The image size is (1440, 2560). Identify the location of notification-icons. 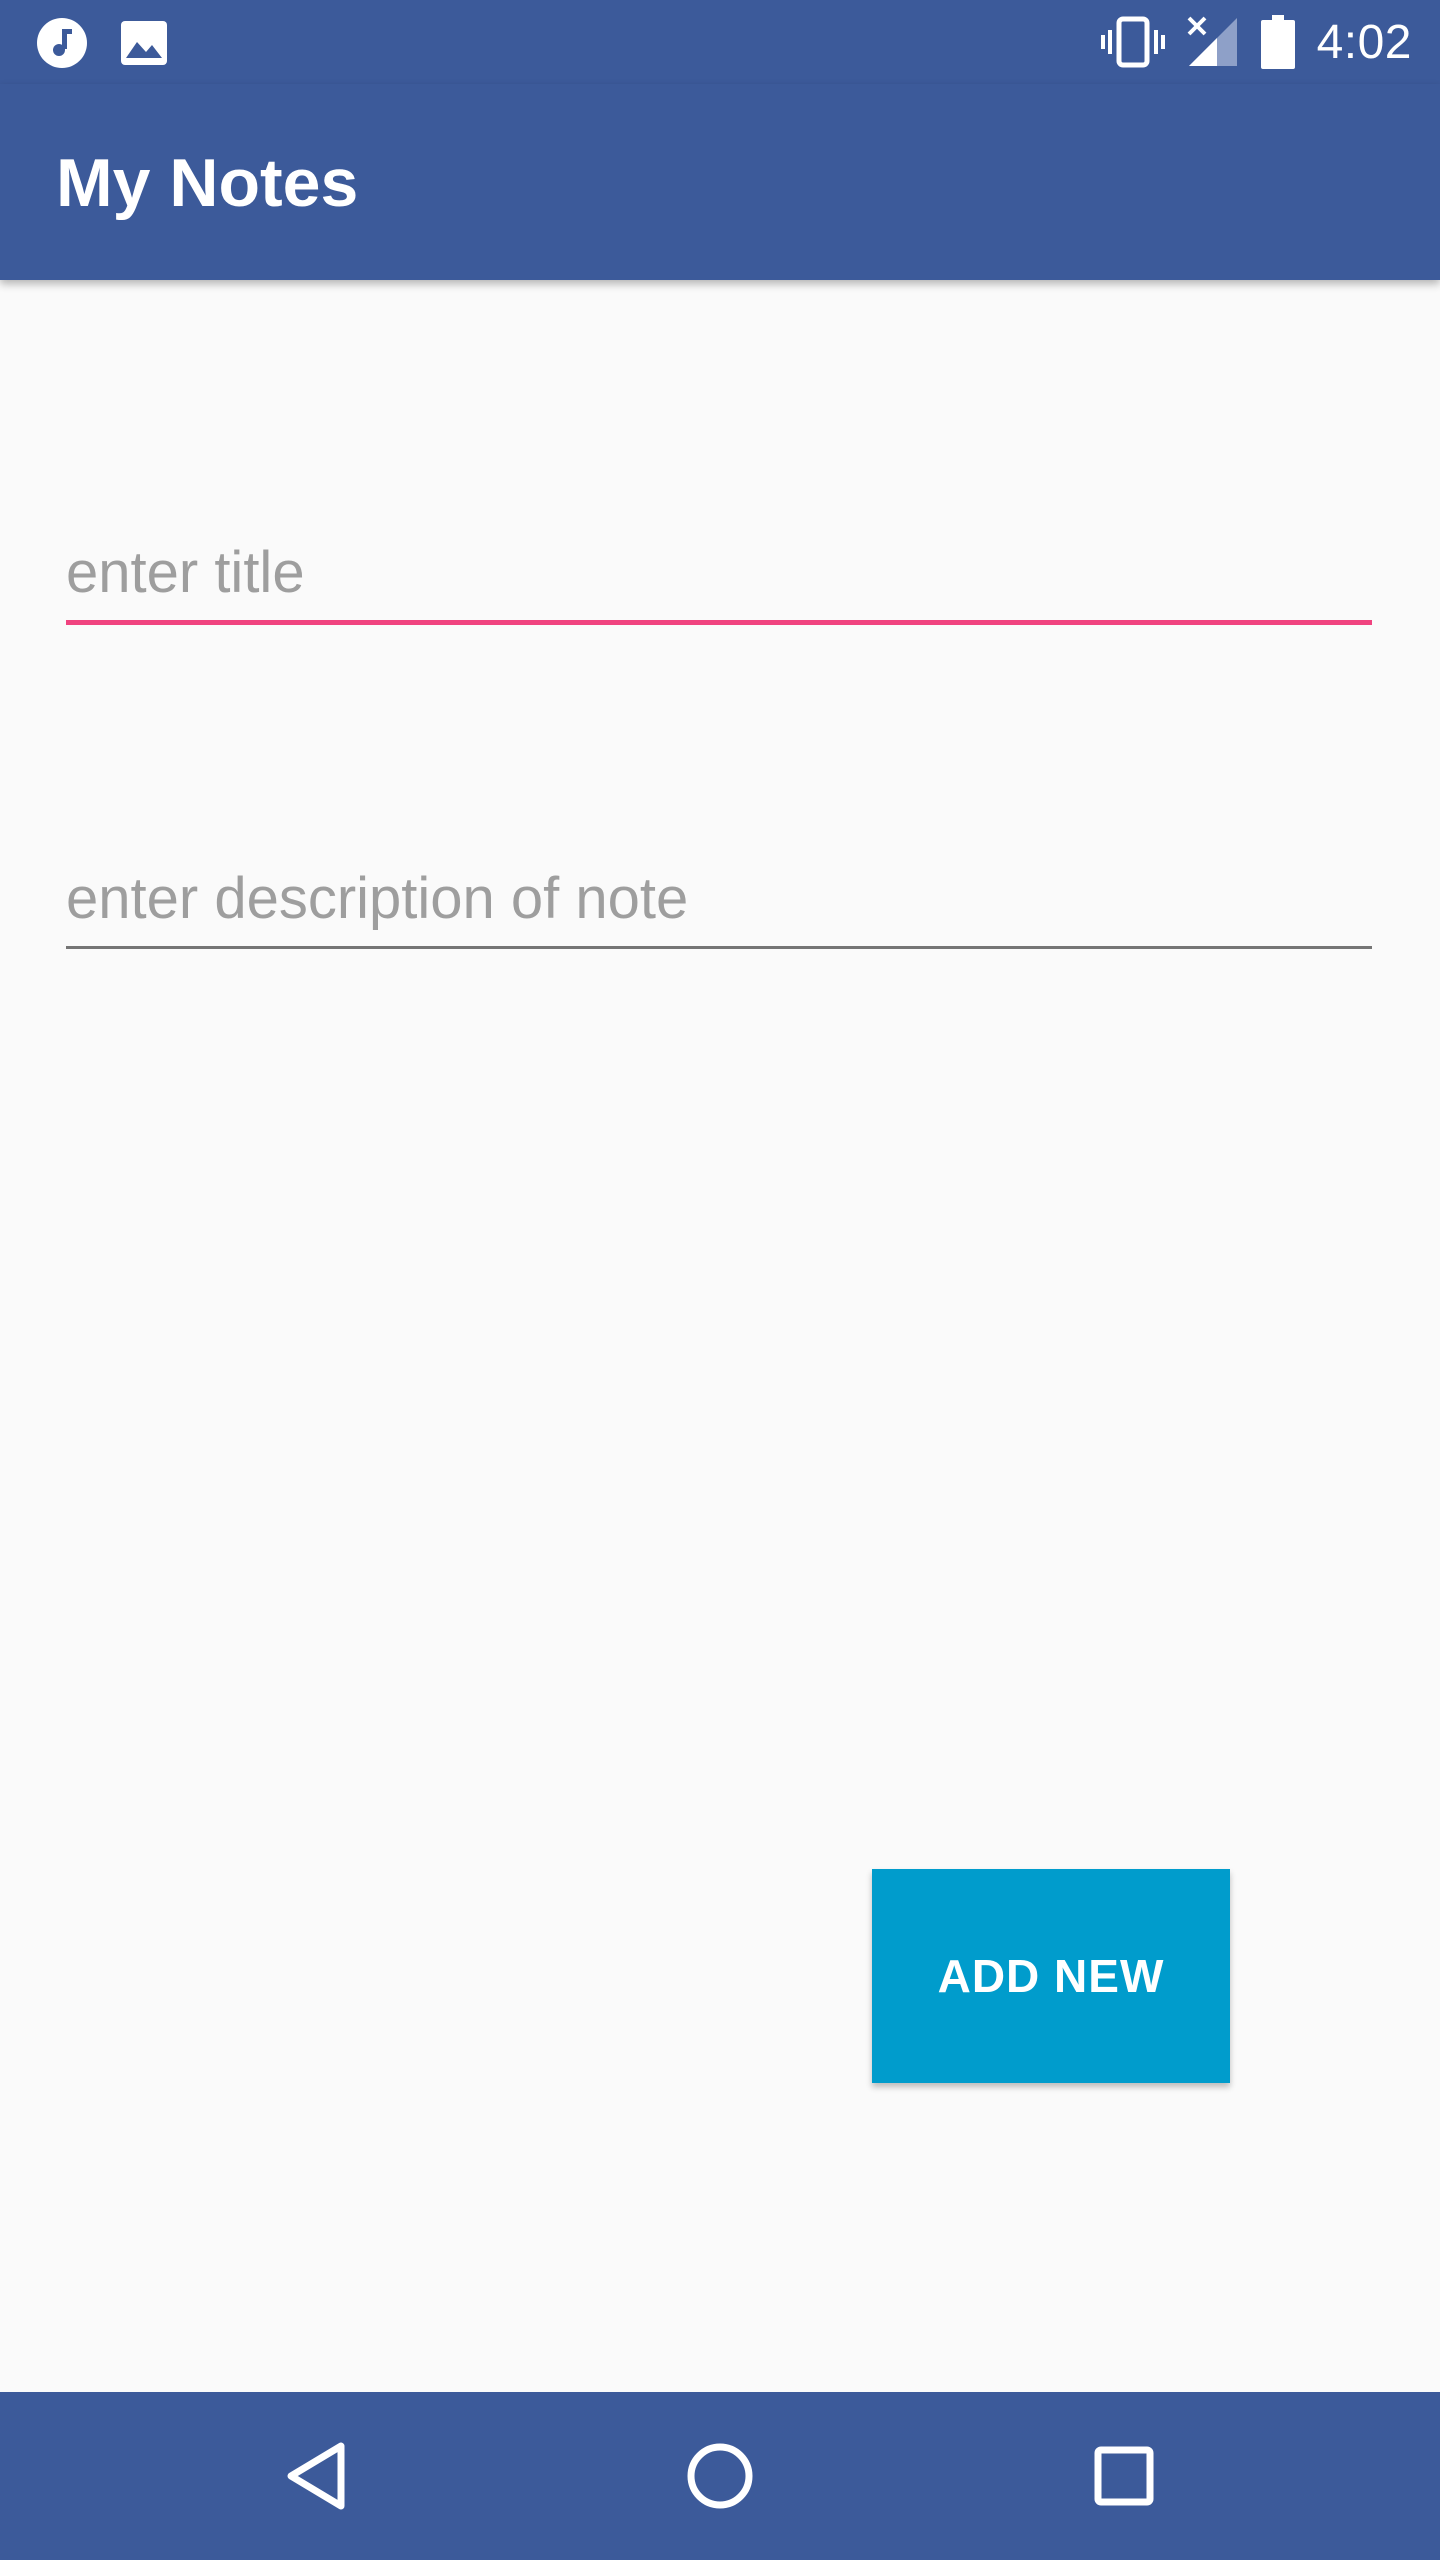
(102, 43).